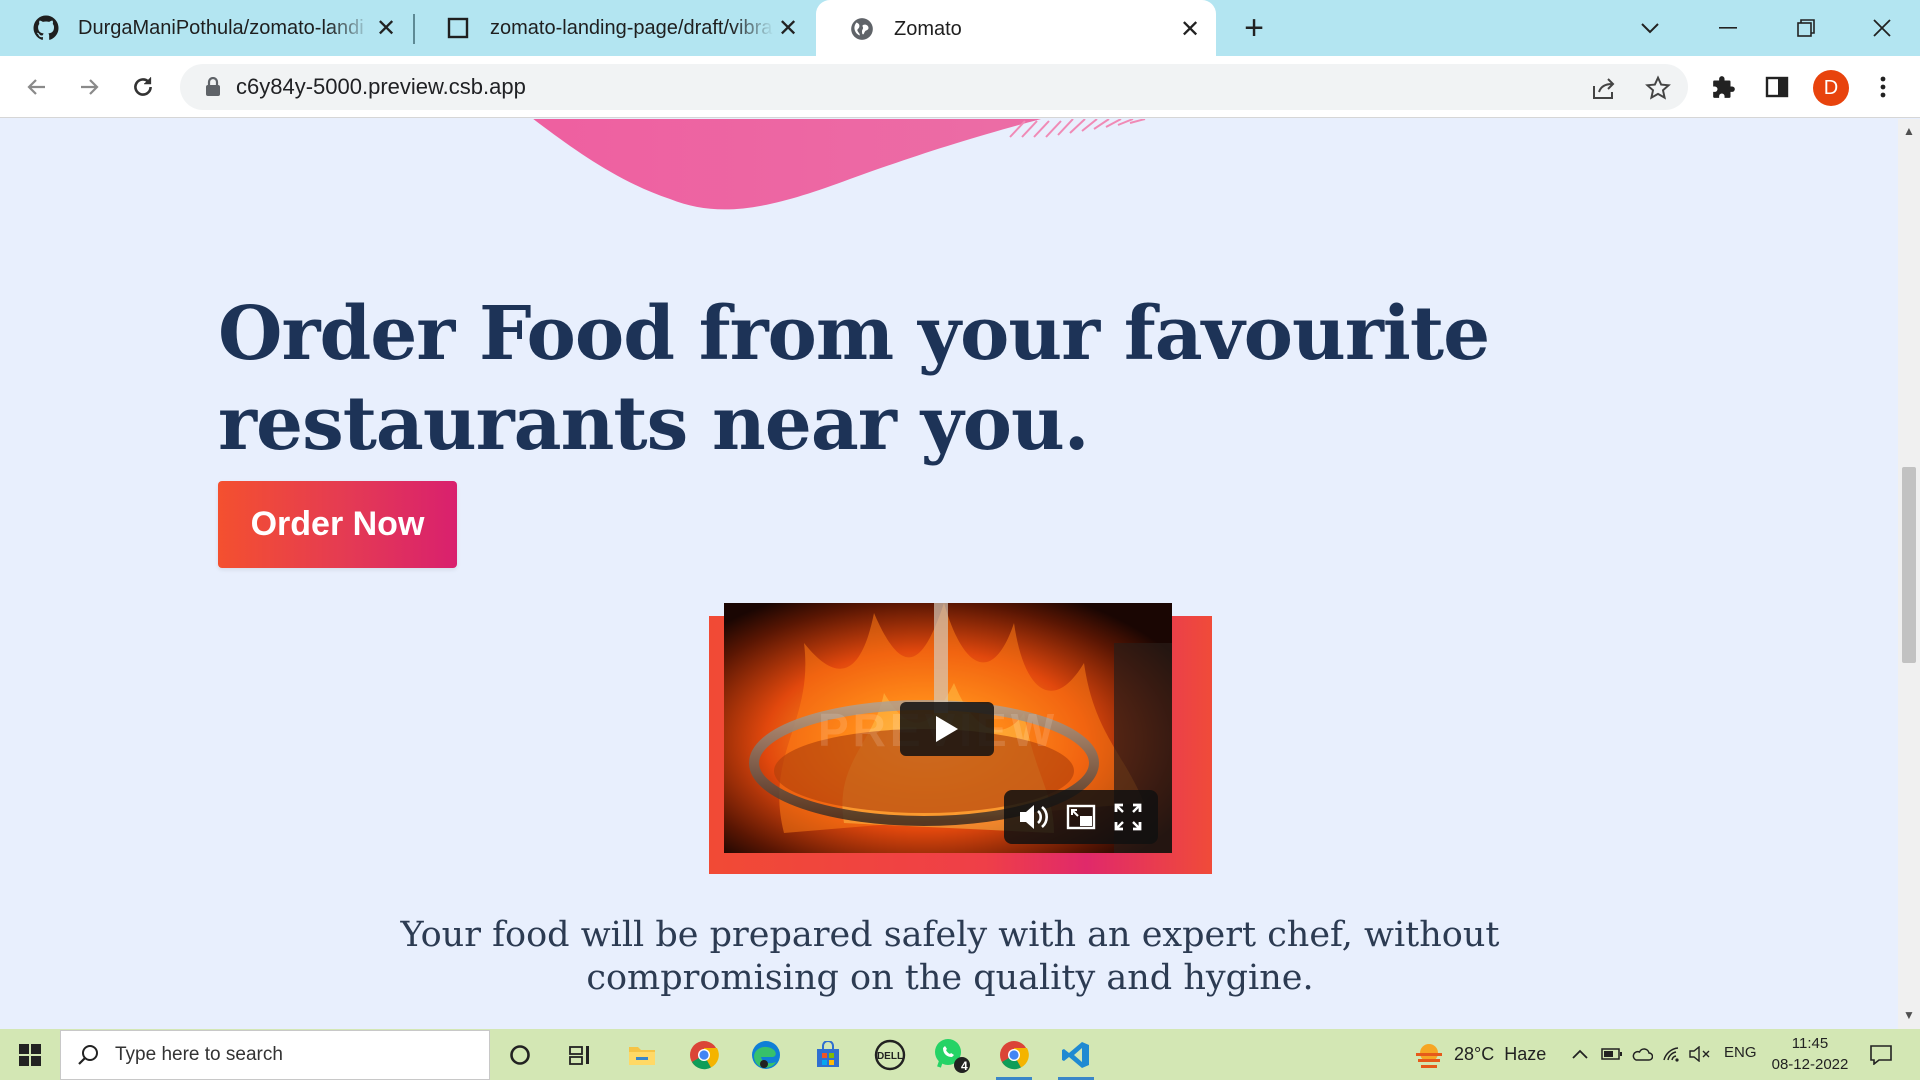  I want to click on side-panel-icon, so click(1777, 87).